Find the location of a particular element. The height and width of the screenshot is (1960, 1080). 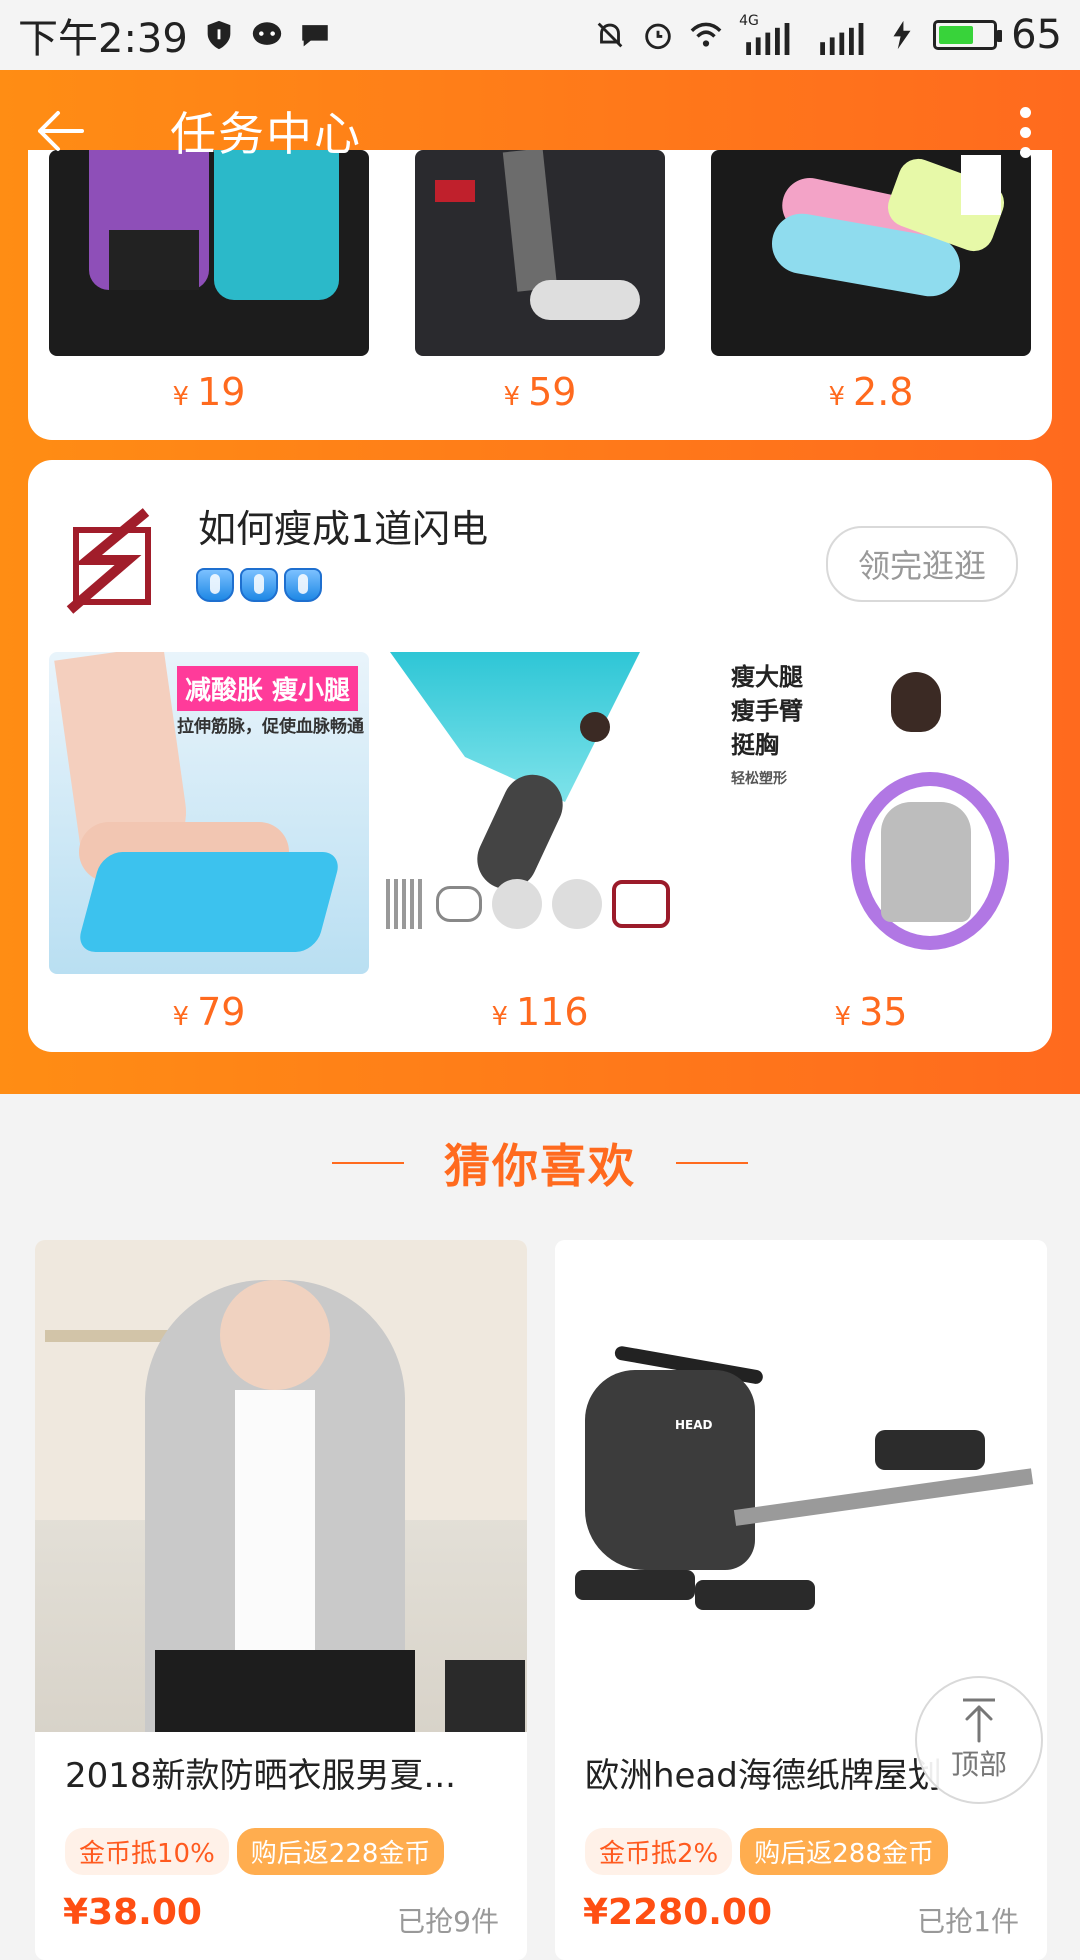

coin-discount-tag: 金币抵10% is located at coordinates (147, 1851).